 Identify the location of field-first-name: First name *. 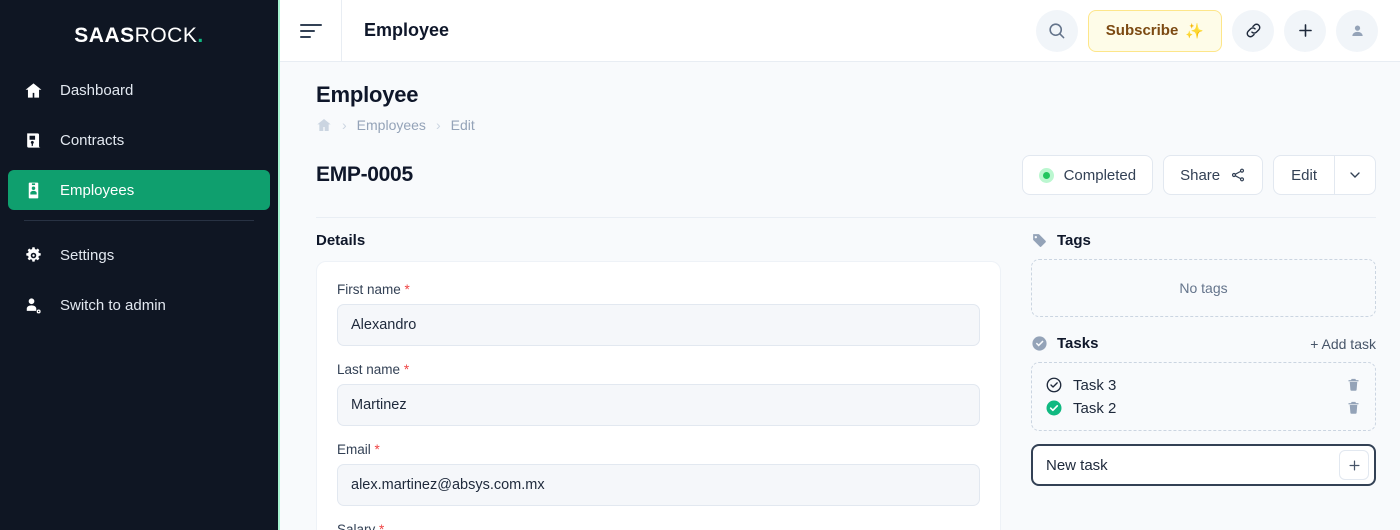
(658, 314).